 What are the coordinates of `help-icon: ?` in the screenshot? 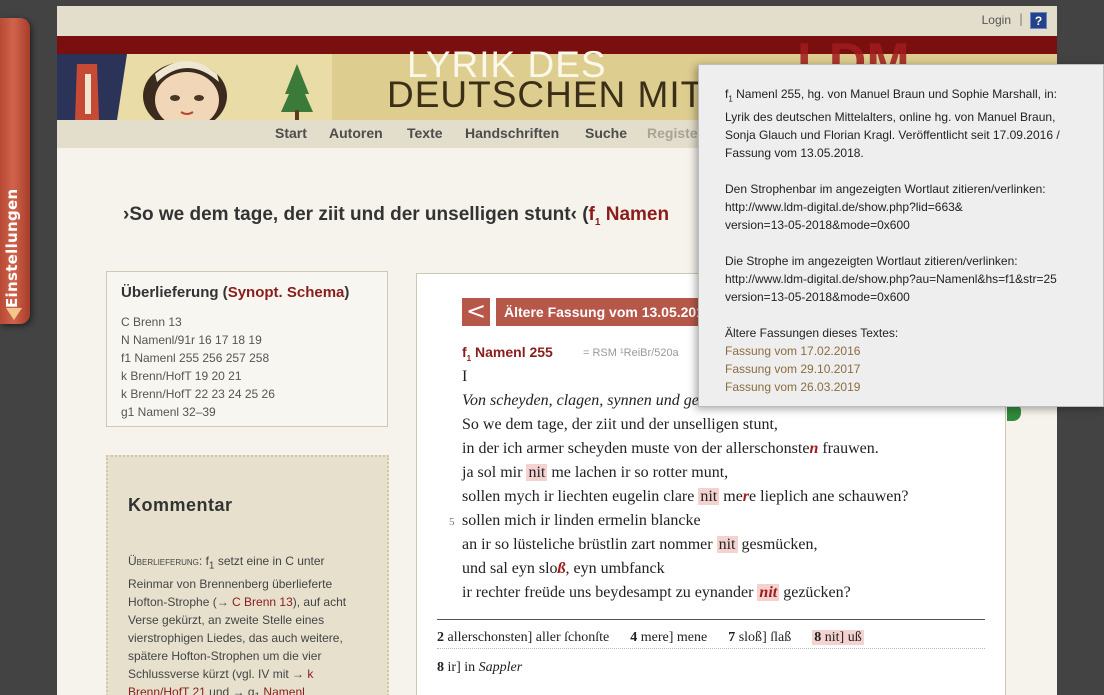 It's located at (1038, 20).